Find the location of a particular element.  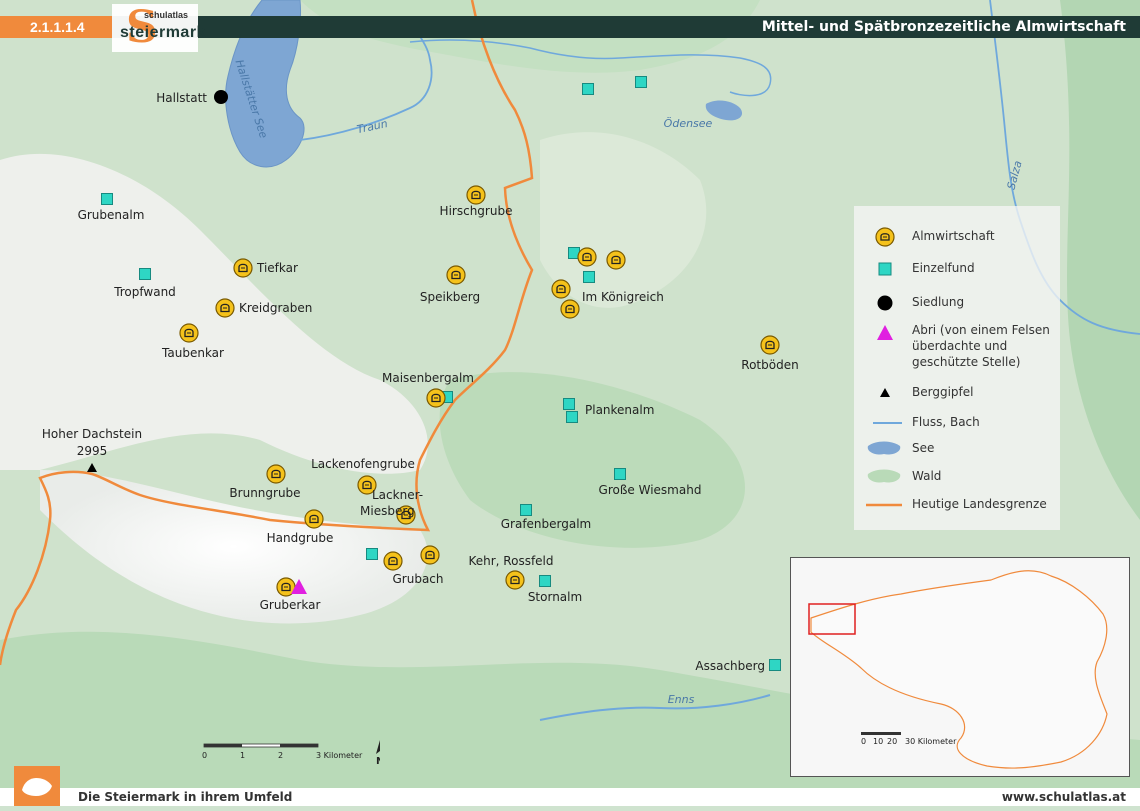

footer-left-text: Die Steiermark in ihrem Umfeld is located at coordinates (185, 797).